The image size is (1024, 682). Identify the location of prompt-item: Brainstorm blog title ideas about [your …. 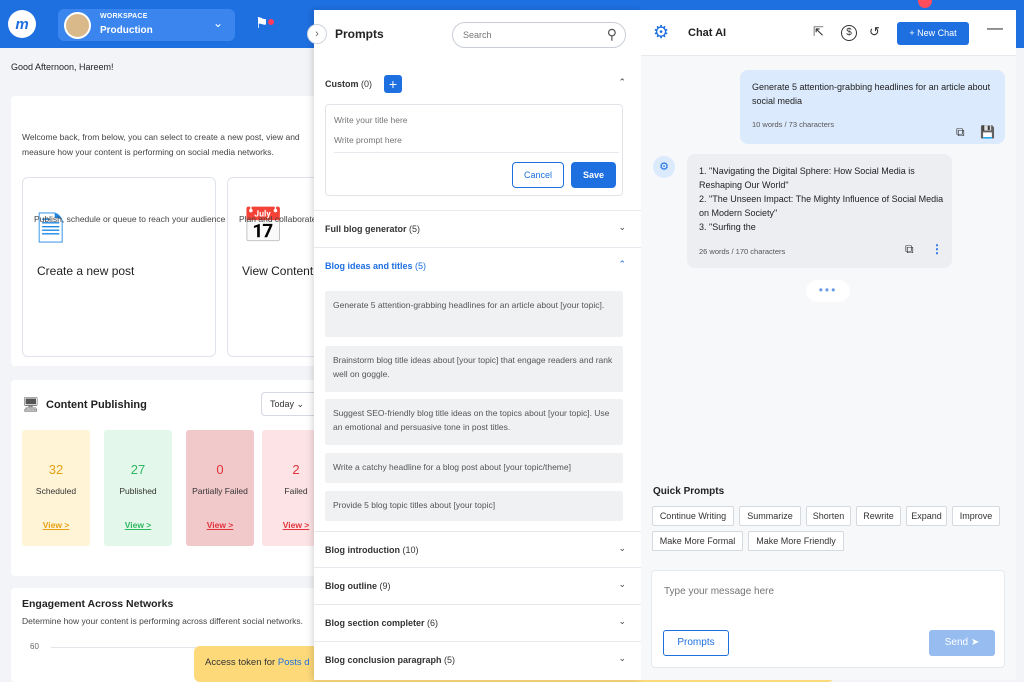
(474, 369).